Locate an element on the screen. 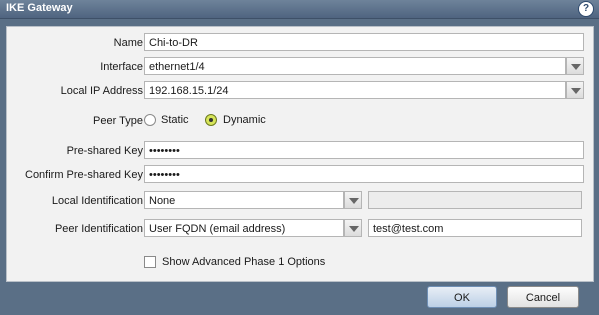 Image resolution: width=599 pixels, height=315 pixels. name-input: Chi-to-DR is located at coordinates (364, 42).